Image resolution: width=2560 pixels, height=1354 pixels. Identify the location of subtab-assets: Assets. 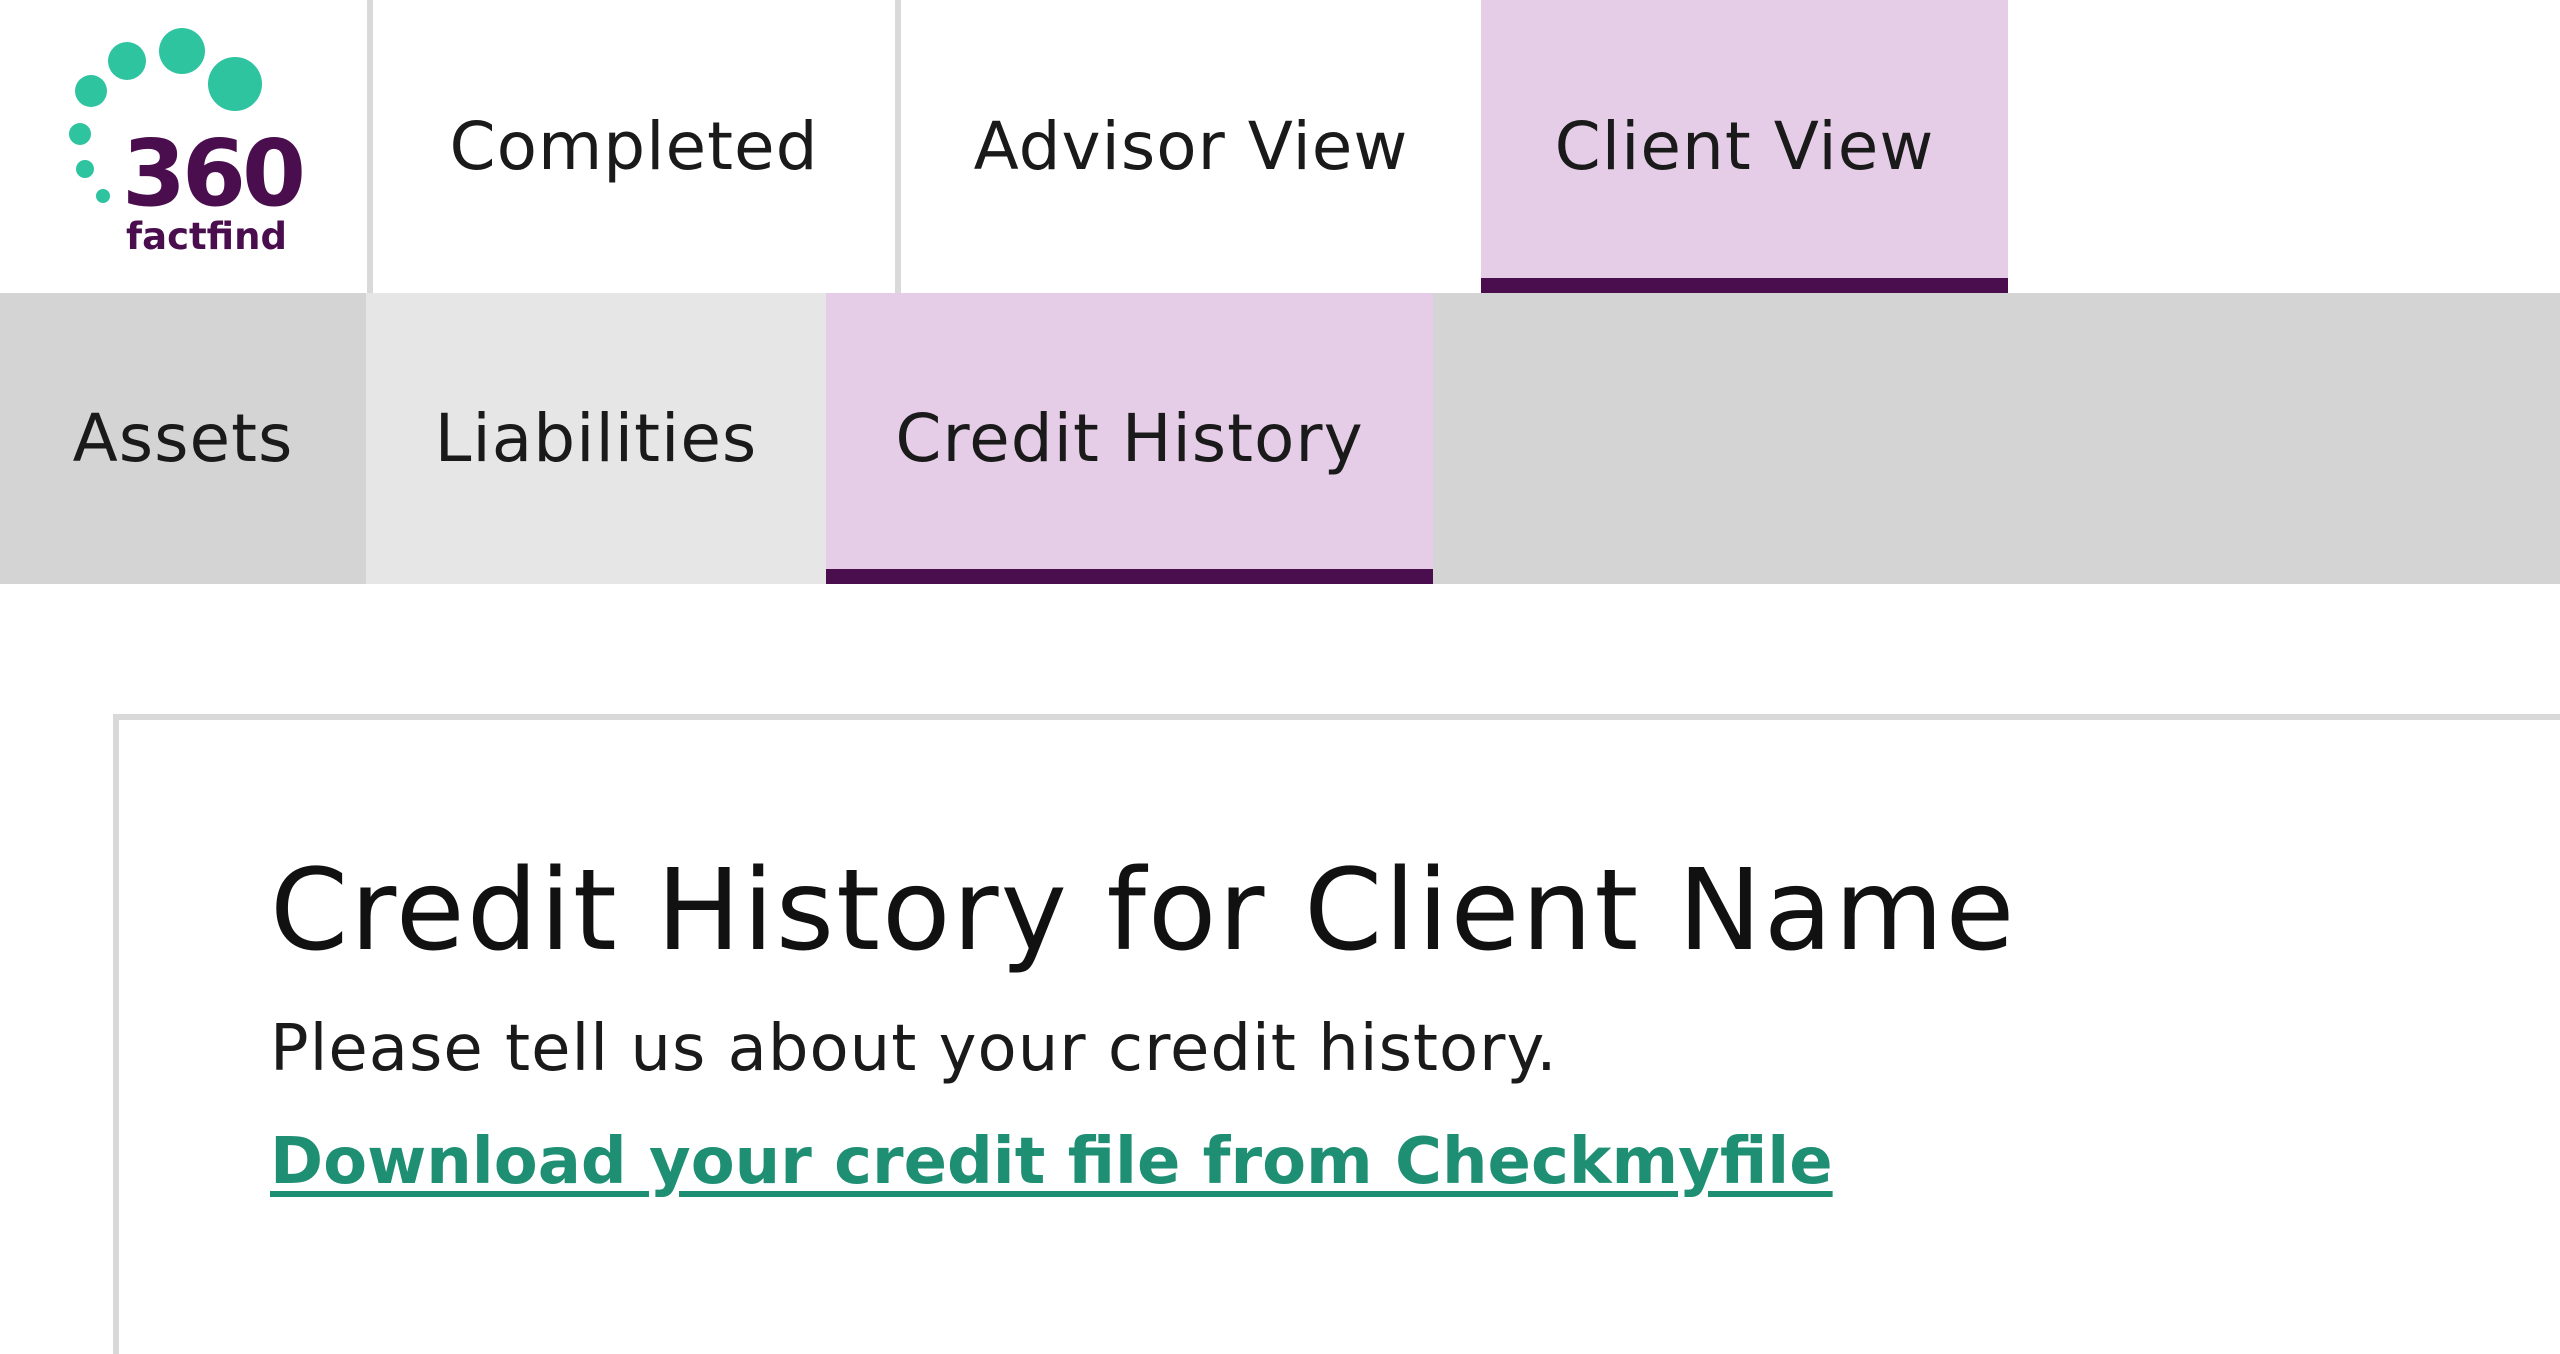
(183, 438).